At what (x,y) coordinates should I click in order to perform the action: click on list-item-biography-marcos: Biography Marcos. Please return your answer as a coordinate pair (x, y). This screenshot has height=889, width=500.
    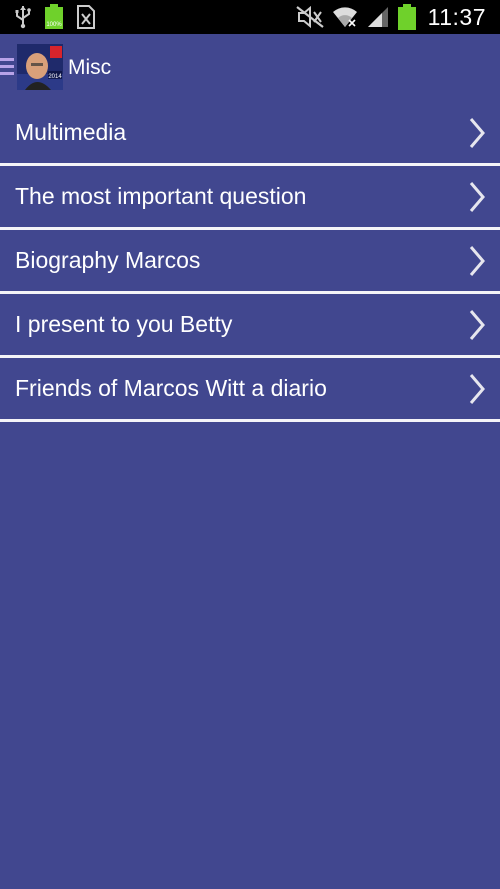
    Looking at the image, I should click on (250, 262).